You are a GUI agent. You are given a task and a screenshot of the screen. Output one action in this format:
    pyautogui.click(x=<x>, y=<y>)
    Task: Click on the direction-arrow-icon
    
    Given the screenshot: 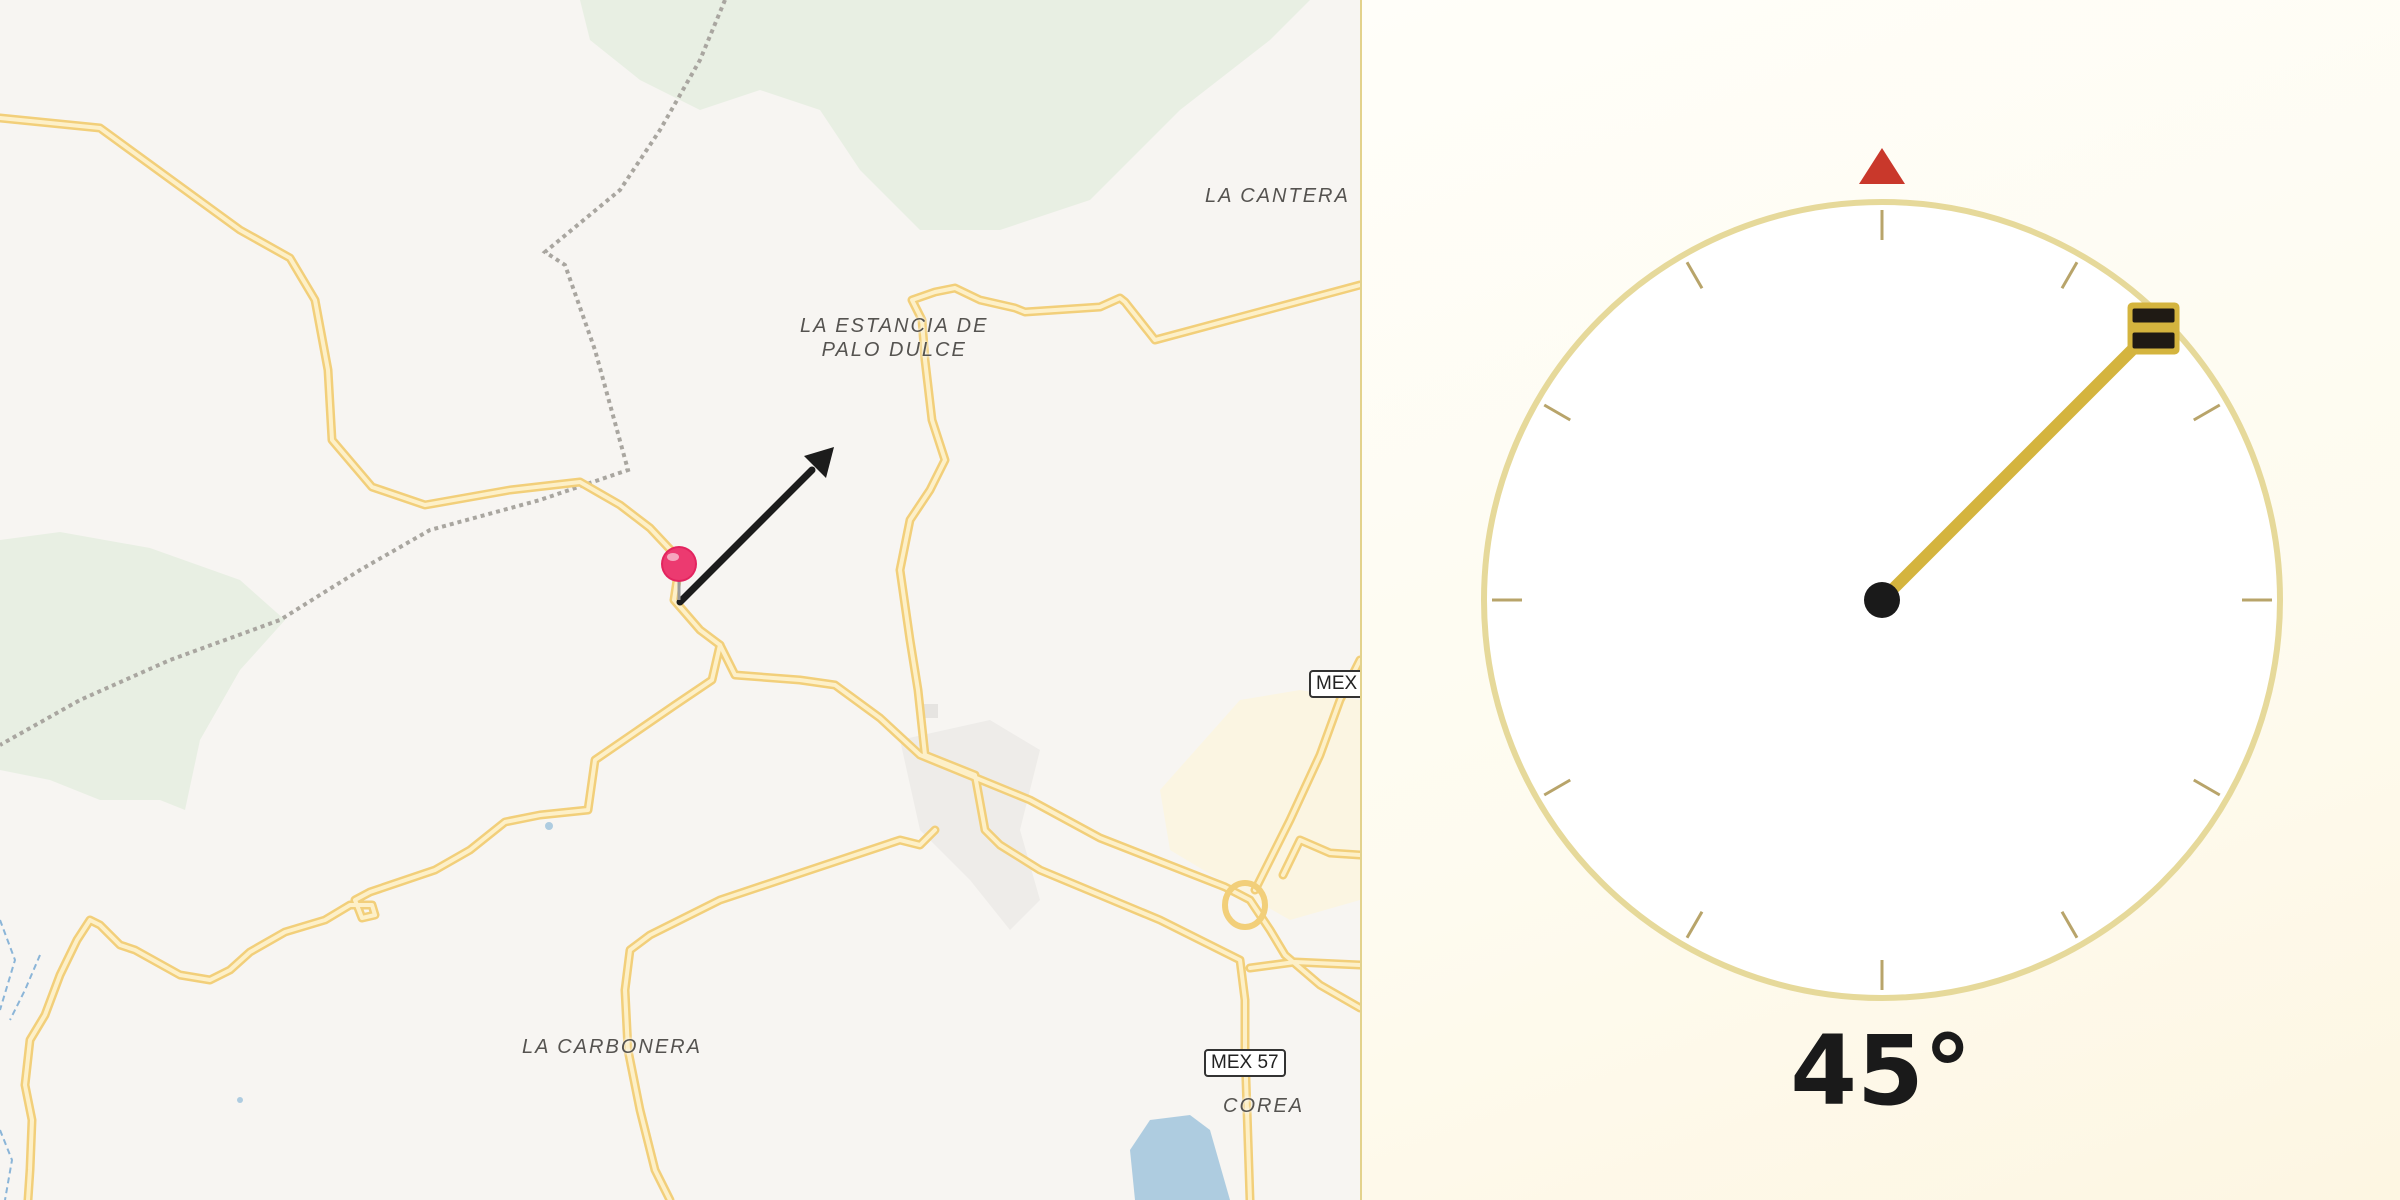 What is the action you would take?
    pyautogui.click(x=755, y=526)
    